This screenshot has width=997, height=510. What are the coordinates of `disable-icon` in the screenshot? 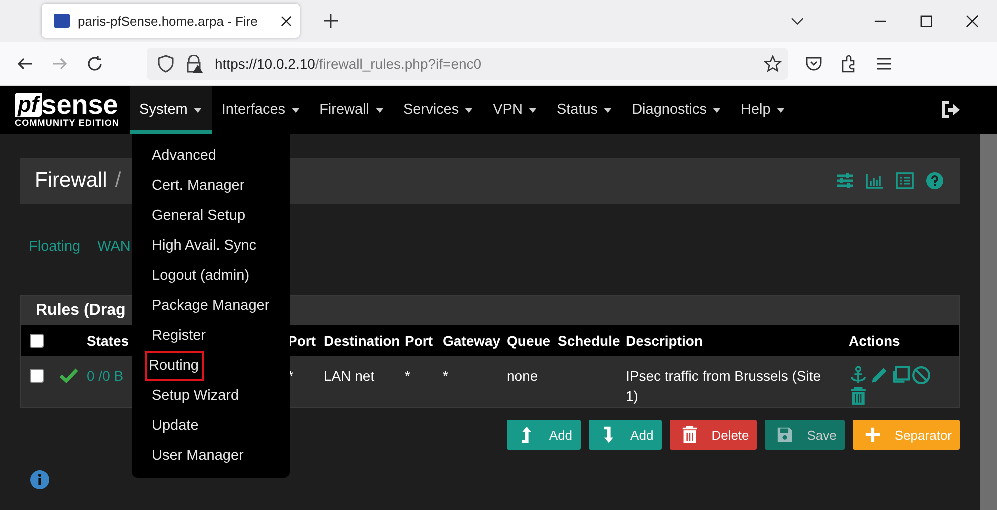 It's located at (921, 375).